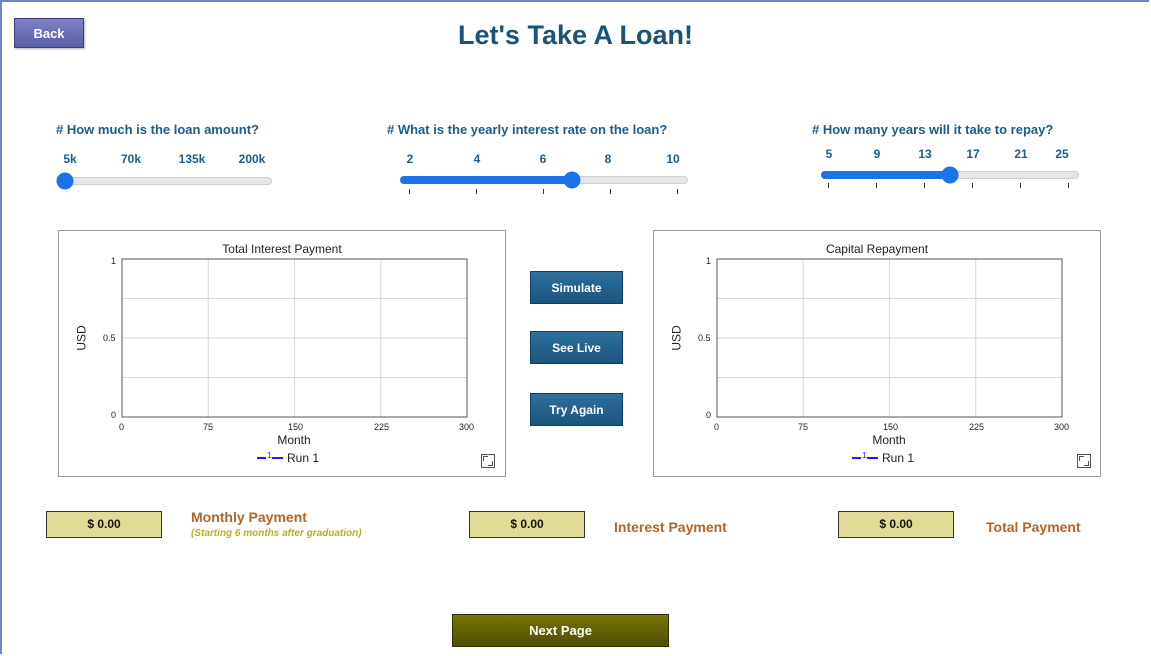 The image size is (1151, 656). What do you see at coordinates (1033, 527) in the screenshot?
I see `total-payment-label: Total Payment` at bounding box center [1033, 527].